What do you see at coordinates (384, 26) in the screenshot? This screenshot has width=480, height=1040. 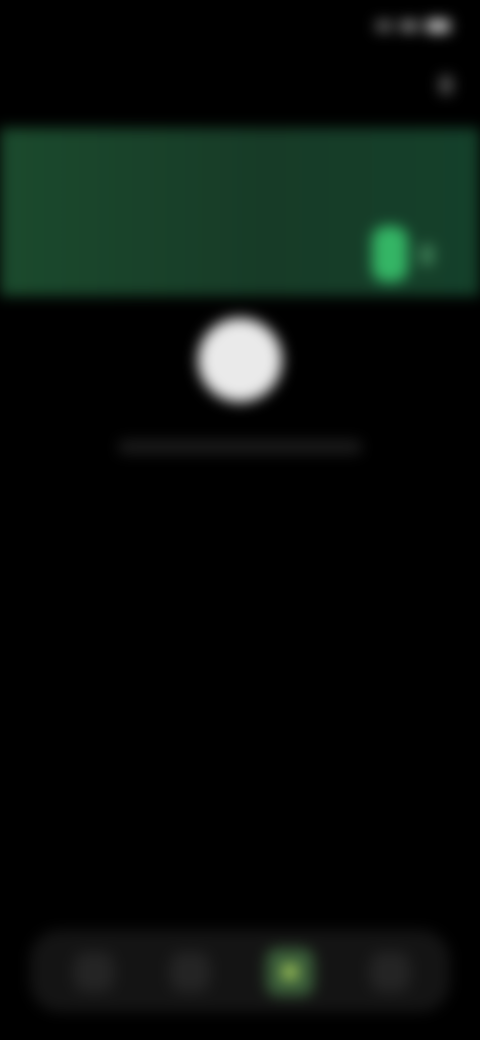 I see `signal-icon` at bounding box center [384, 26].